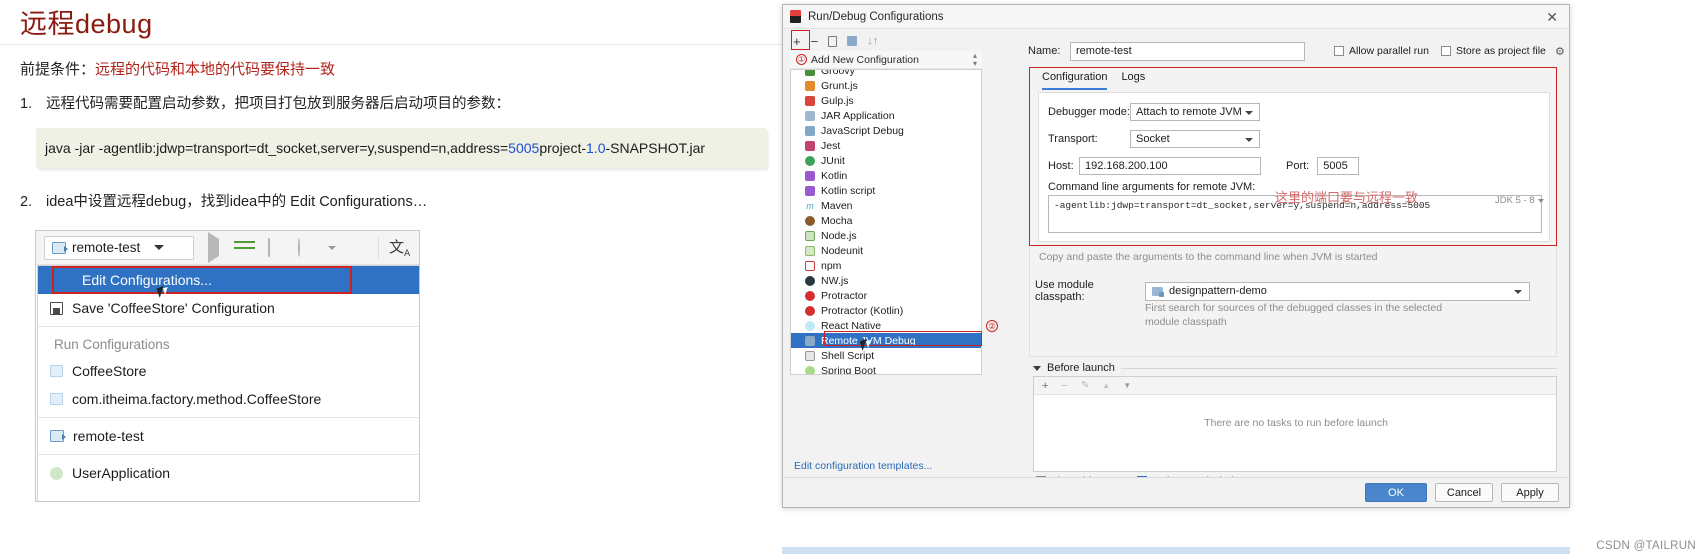 The image size is (1702, 554). I want to click on menu-item-save-configuration: Save 'CoffeeStore' Configuration, so click(228, 308).